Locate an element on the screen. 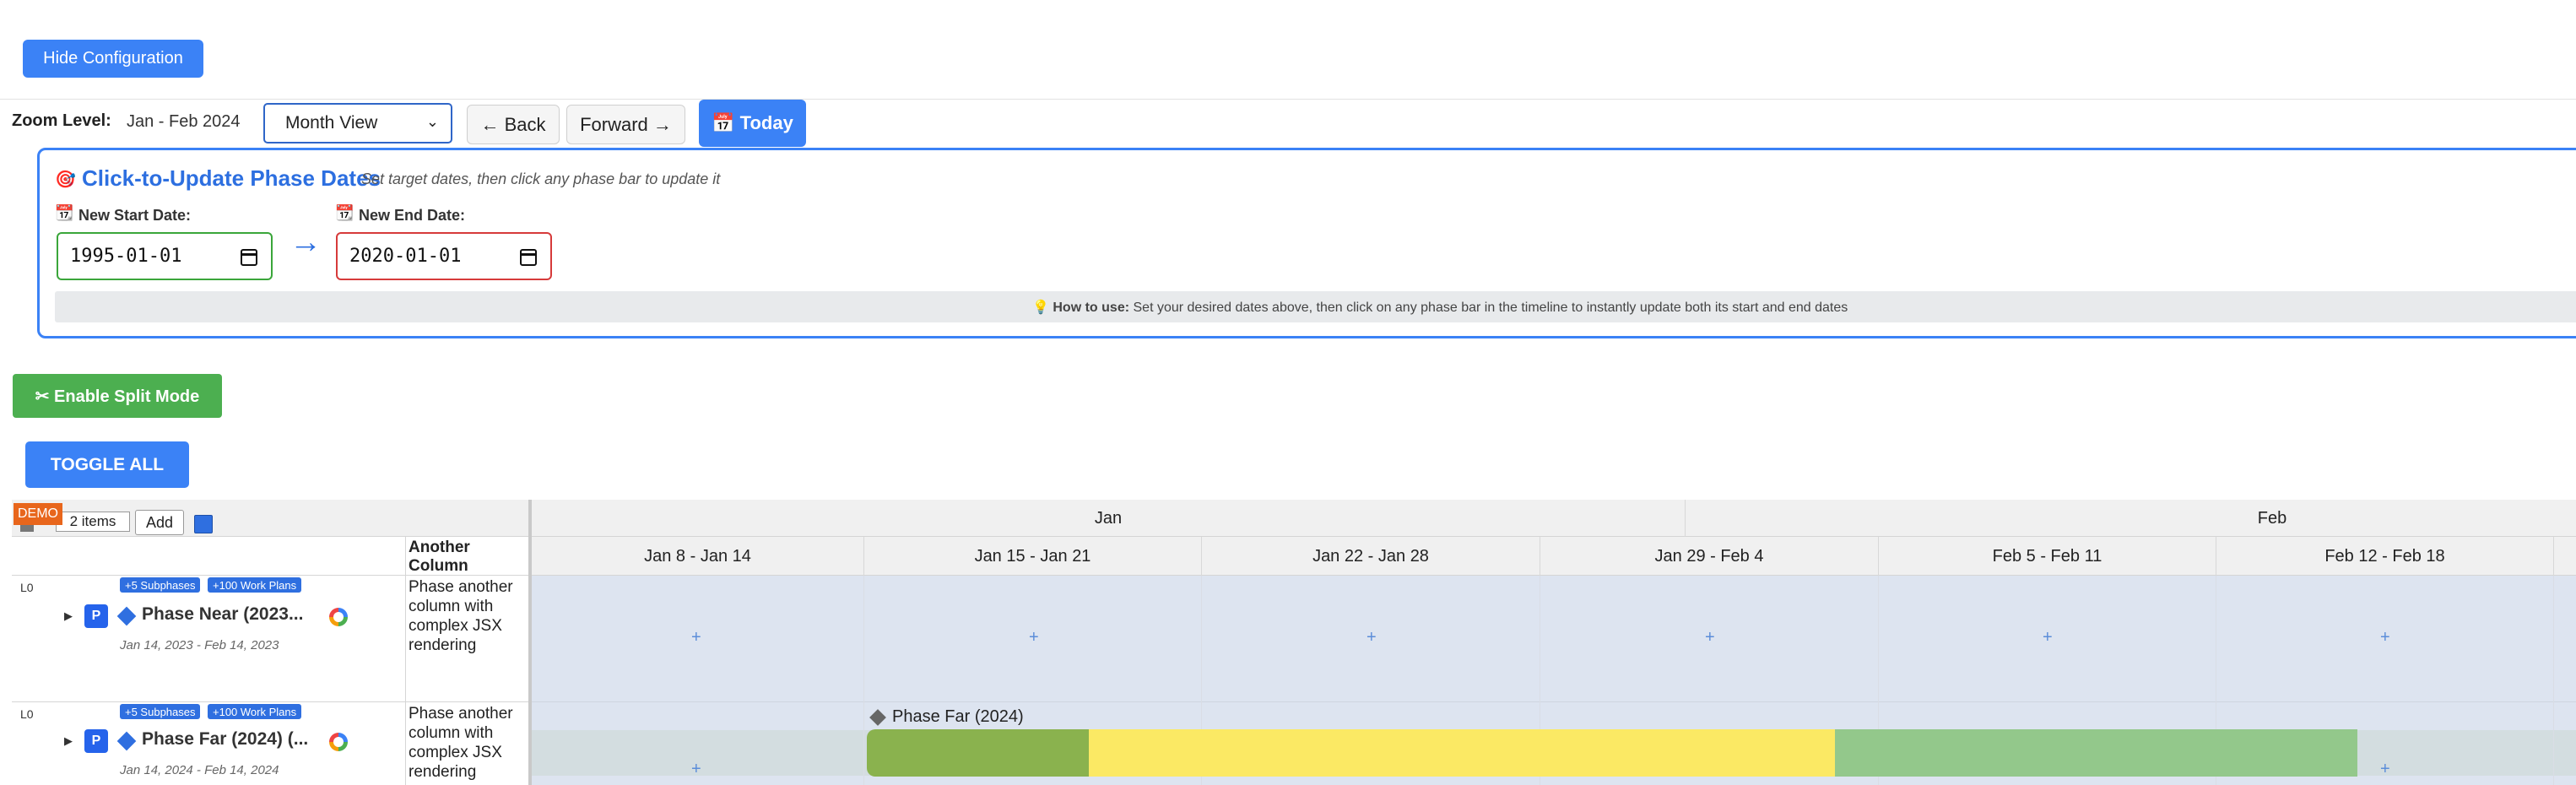  week-cell: Jan 22 - Jan 28 is located at coordinates (1371, 556).